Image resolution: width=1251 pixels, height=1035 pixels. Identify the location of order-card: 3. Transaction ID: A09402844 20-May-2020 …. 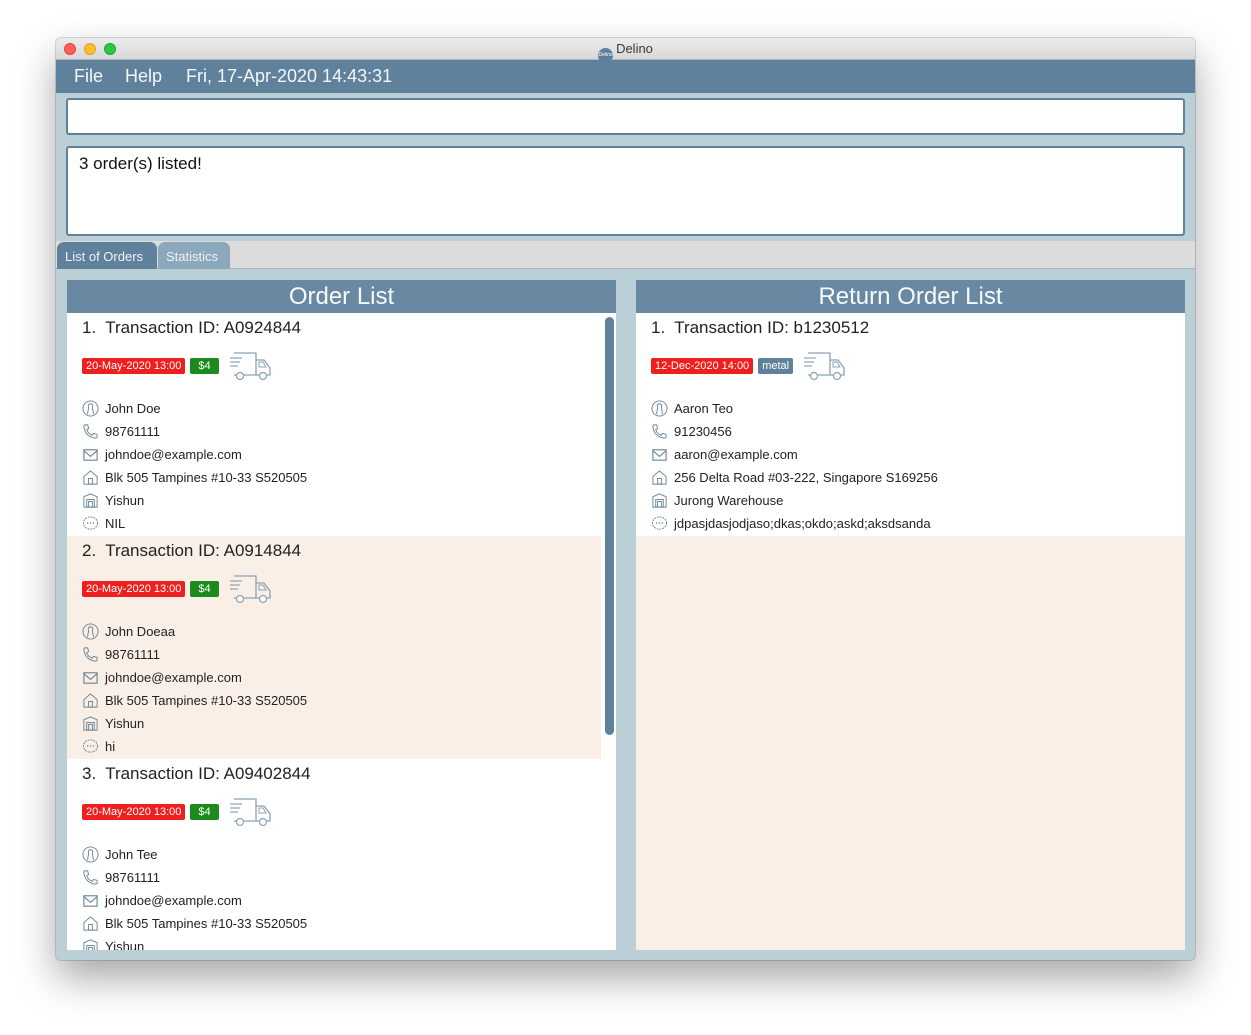
(334, 854).